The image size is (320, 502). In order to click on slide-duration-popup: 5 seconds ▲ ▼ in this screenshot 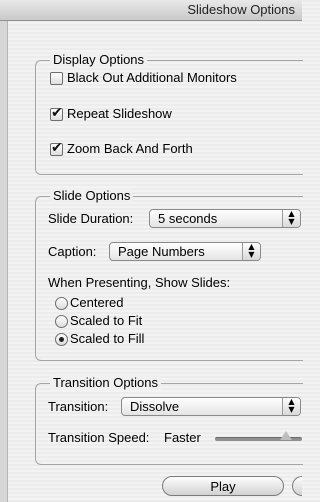, I will do `click(225, 218)`.